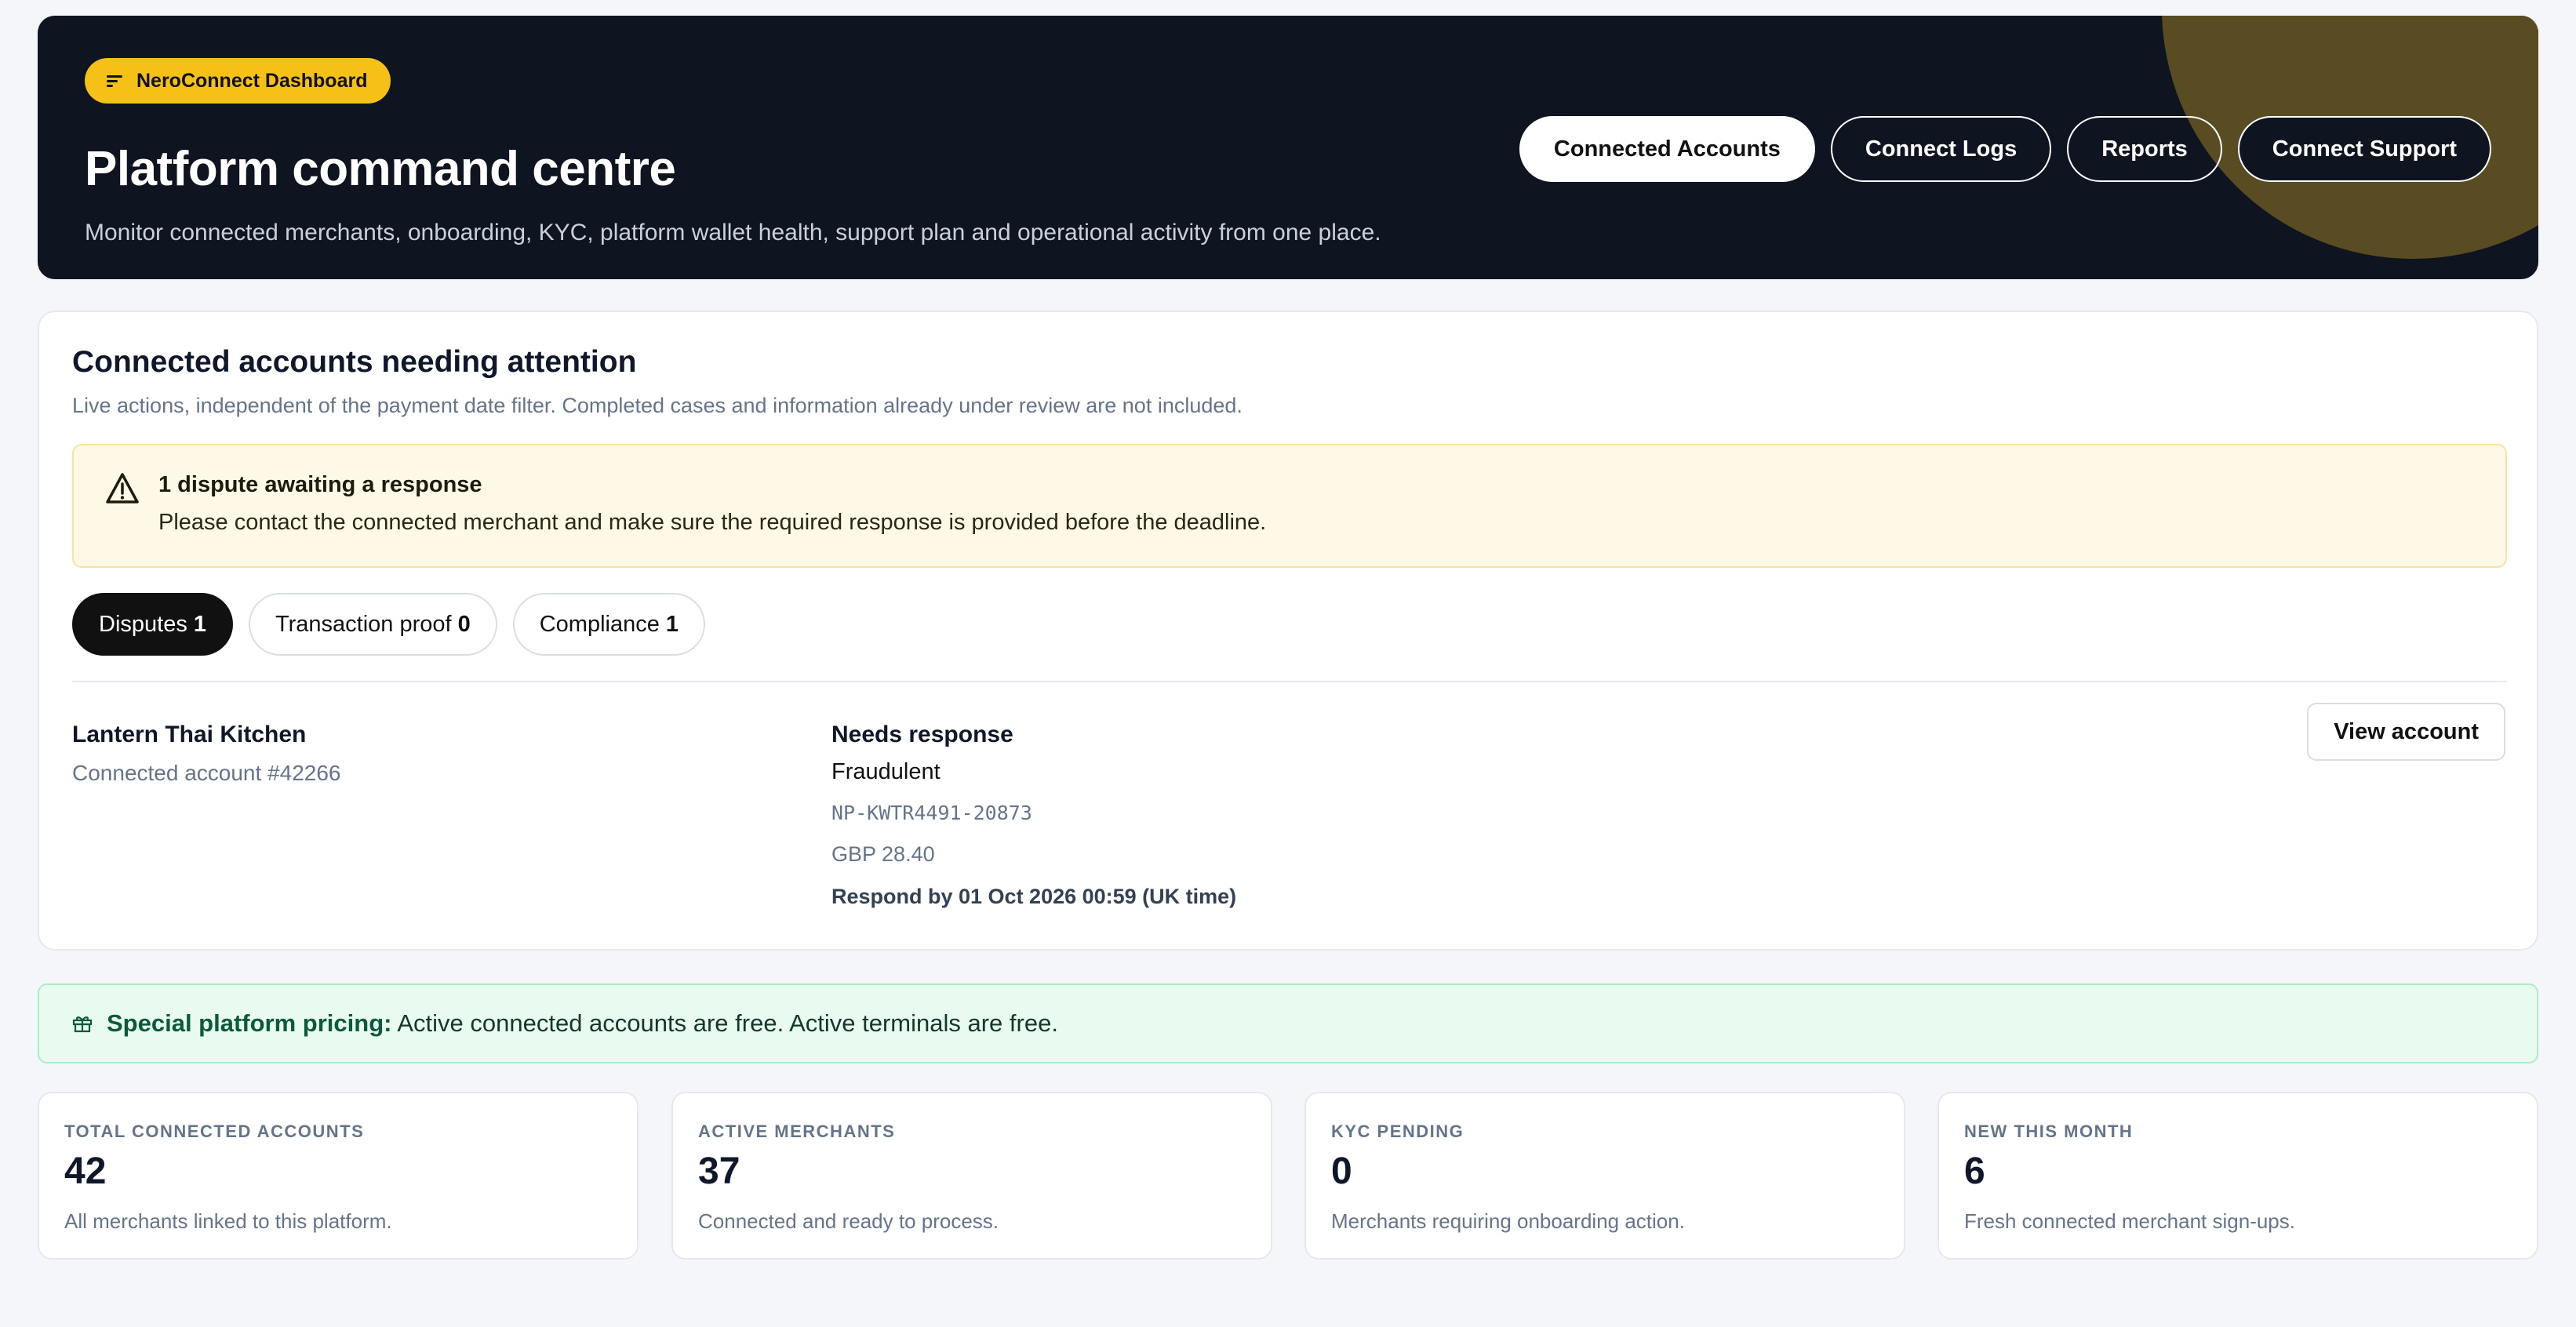 This screenshot has width=2576, height=1327. I want to click on stat-label: NEW THIS MONTH, so click(2049, 1131).